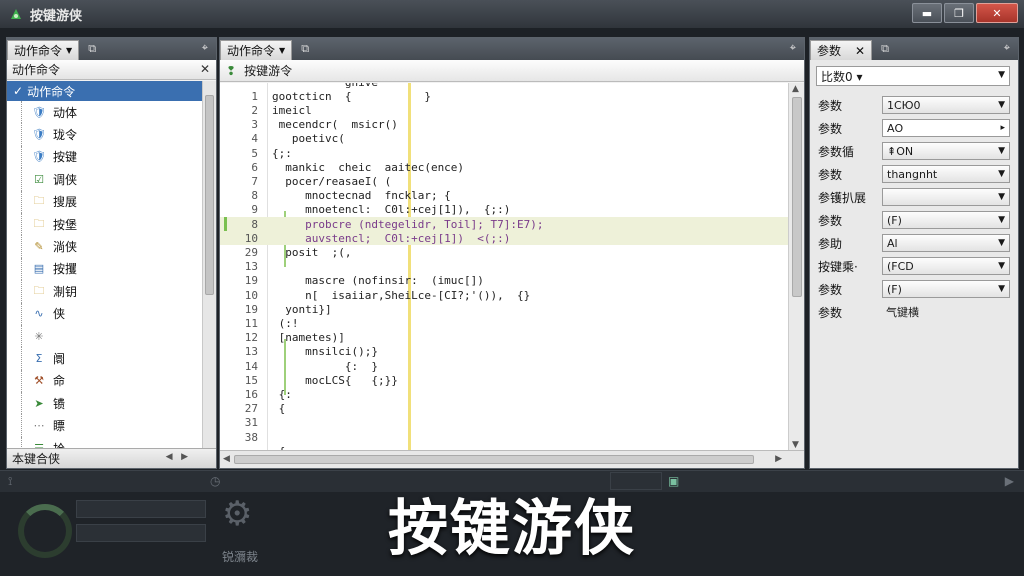  I want to click on scroll-up-icon: ▲, so click(795, 89).